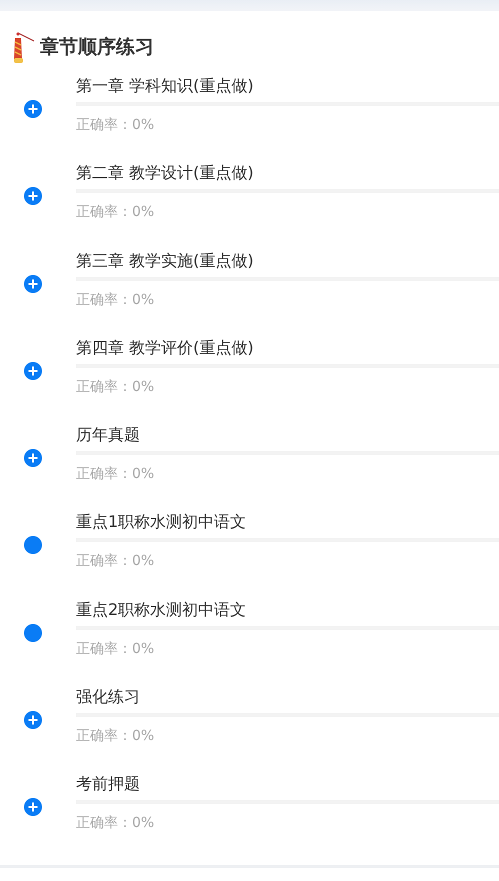 The width and height of the screenshot is (499, 881). What do you see at coordinates (161, 609) in the screenshot?
I see `chapter-title: 重点2职称水测初中语文` at bounding box center [161, 609].